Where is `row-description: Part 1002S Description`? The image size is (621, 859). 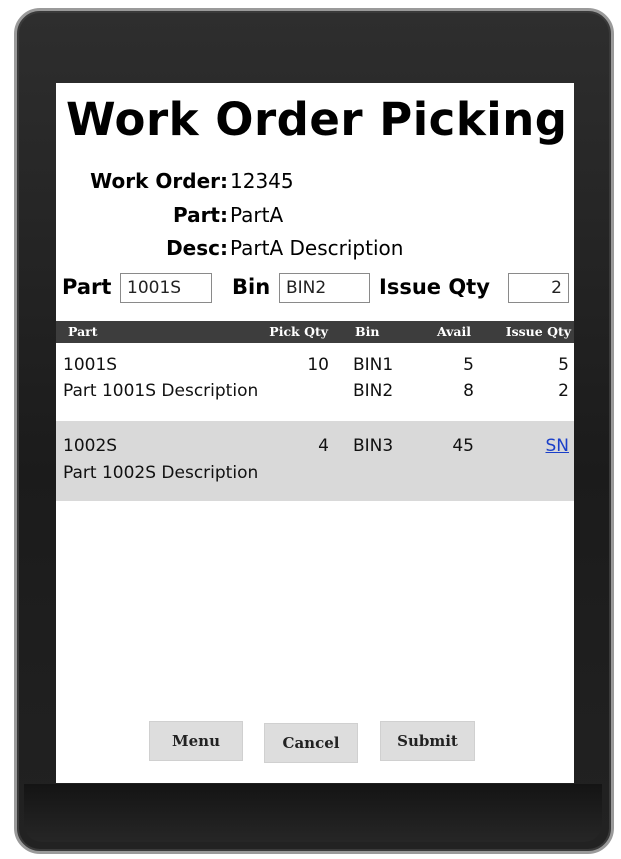 row-description: Part 1002S Description is located at coordinates (161, 473).